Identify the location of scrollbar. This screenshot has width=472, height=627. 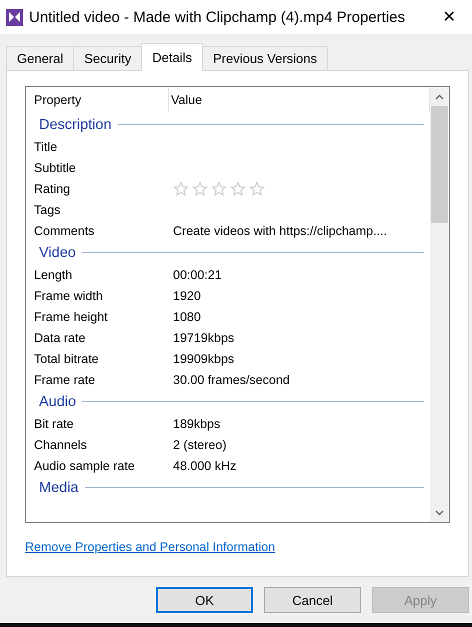
(439, 304).